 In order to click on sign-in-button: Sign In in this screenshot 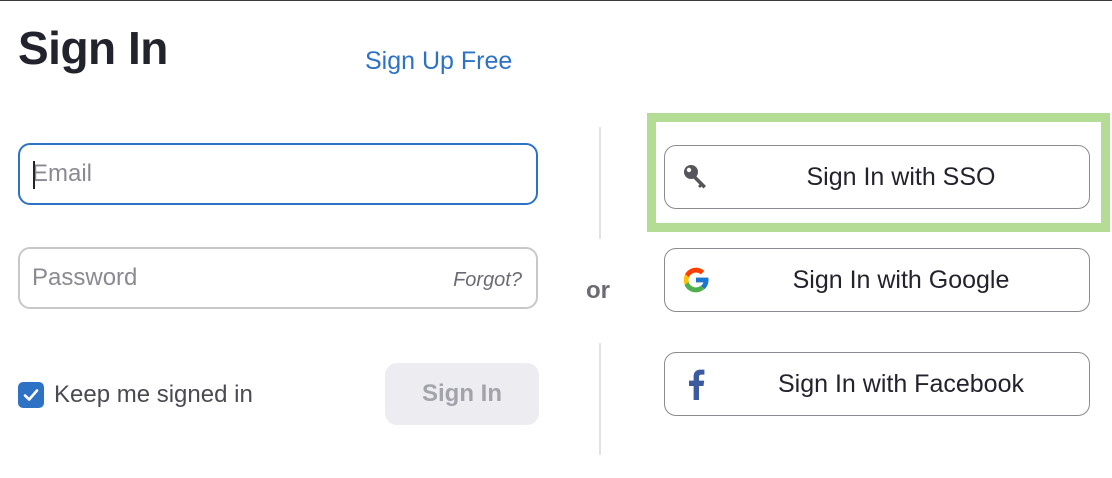, I will do `click(462, 394)`.